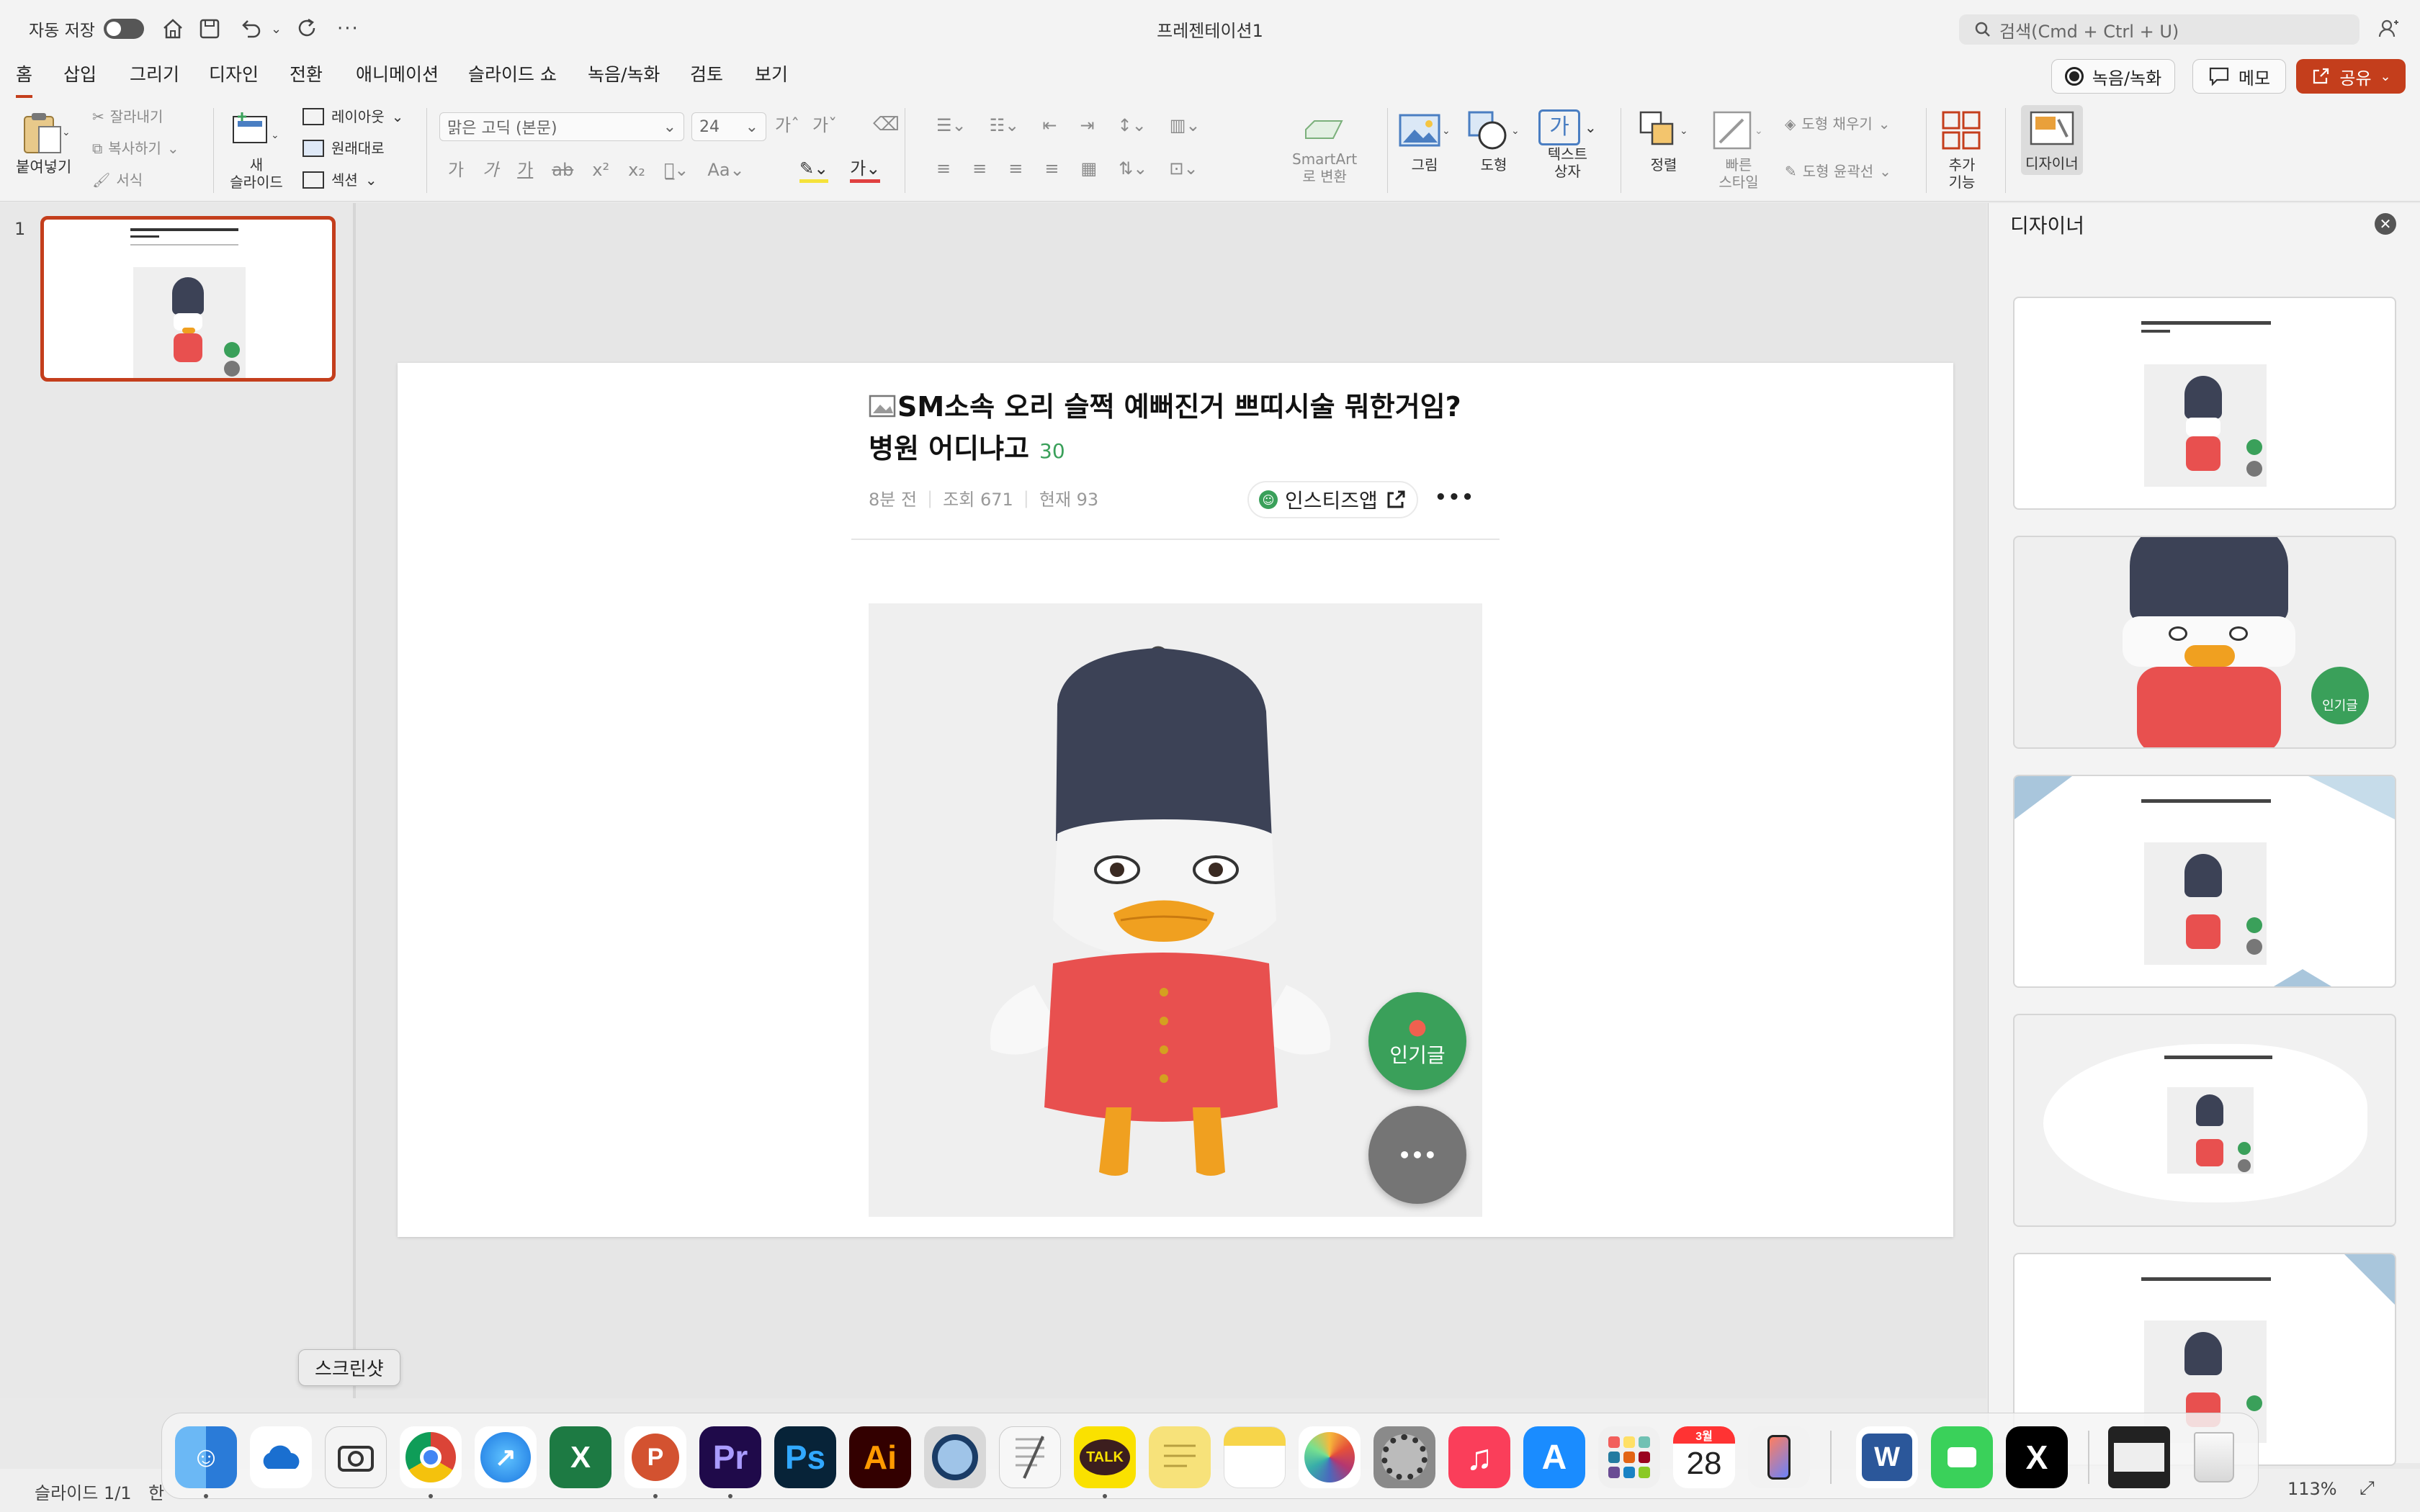 Image resolution: width=2420 pixels, height=1512 pixels. I want to click on tab-record: 녹음/녹화, so click(624, 79).